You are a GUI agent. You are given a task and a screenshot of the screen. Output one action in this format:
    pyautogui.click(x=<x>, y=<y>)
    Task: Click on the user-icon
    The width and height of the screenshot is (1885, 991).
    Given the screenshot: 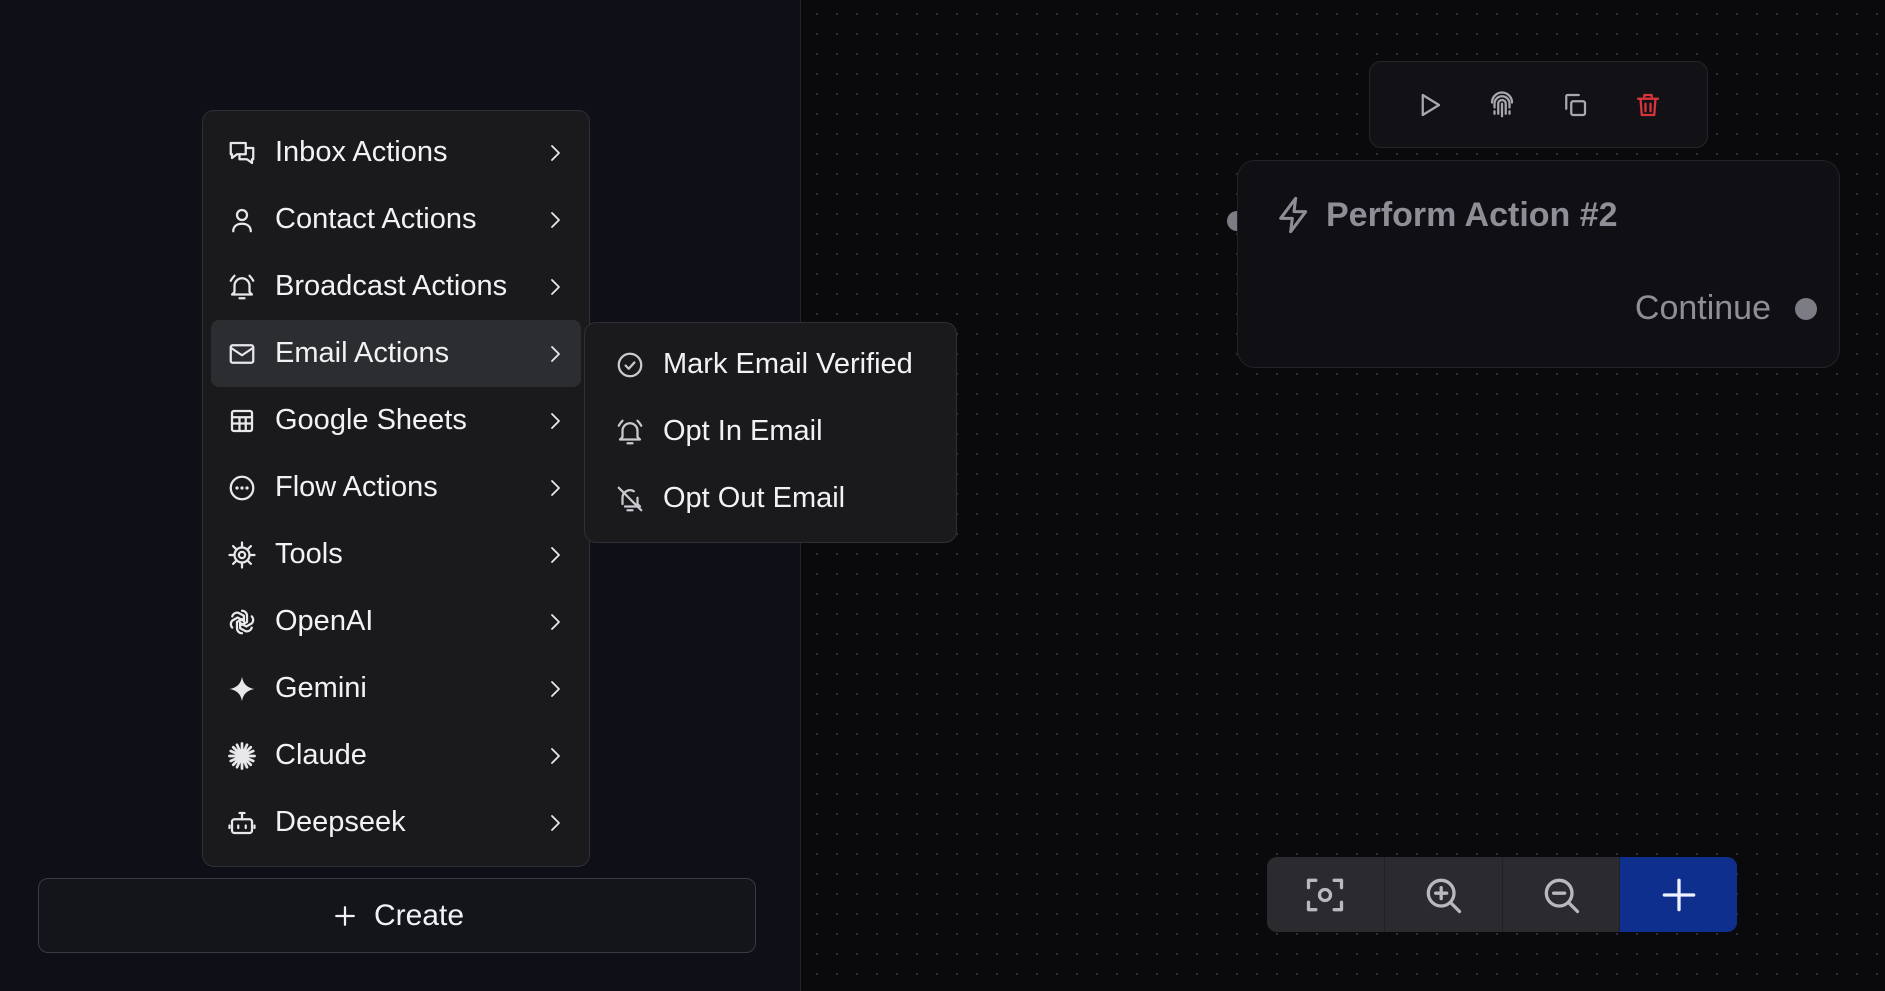 What is the action you would take?
    pyautogui.click(x=242, y=220)
    